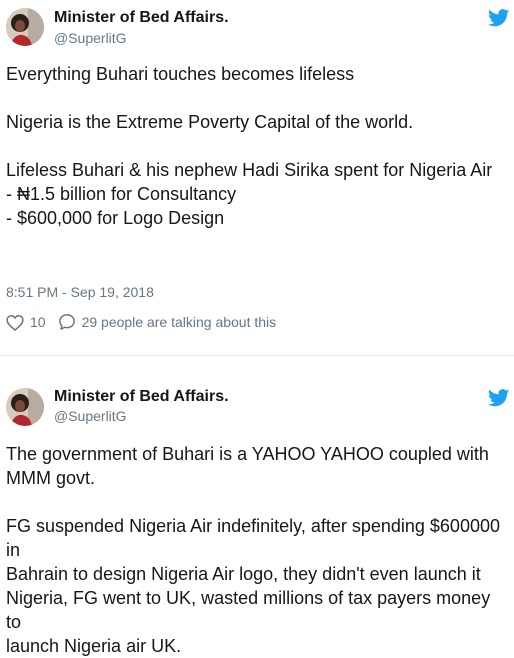 This screenshot has width=514, height=658. Describe the element at coordinates (121, 194) in the screenshot. I see `tweet-line: - ₦1.5 billion for Consultancy` at that location.